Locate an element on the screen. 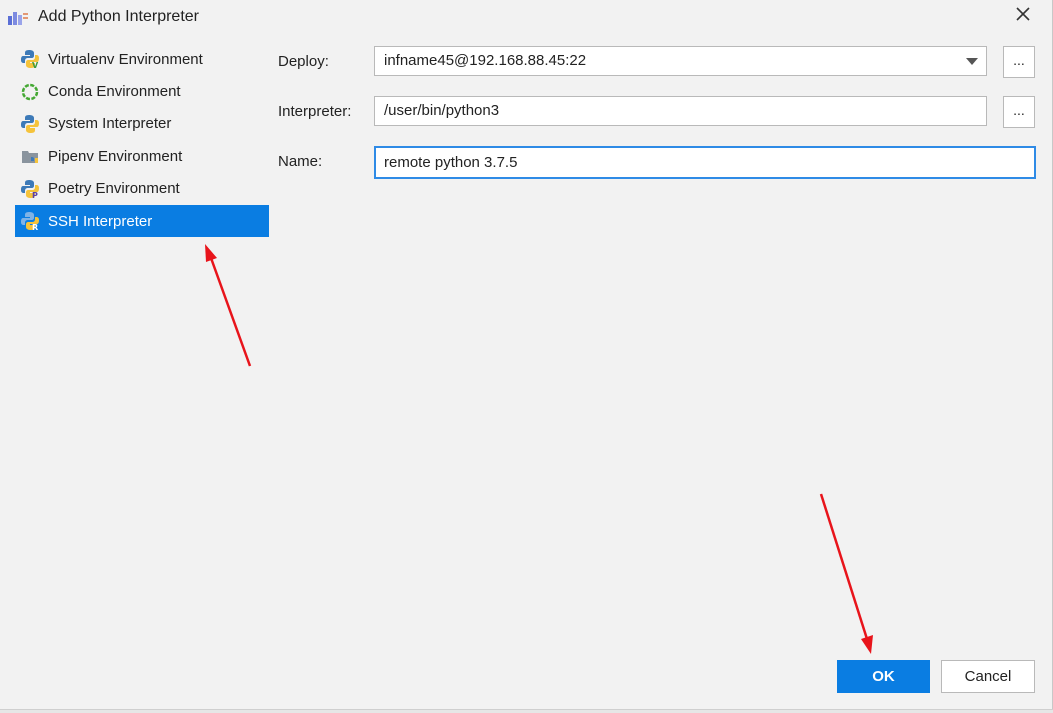 The height and width of the screenshot is (713, 1053). sidebar-item-conda: Conda Environment is located at coordinates (142, 91).